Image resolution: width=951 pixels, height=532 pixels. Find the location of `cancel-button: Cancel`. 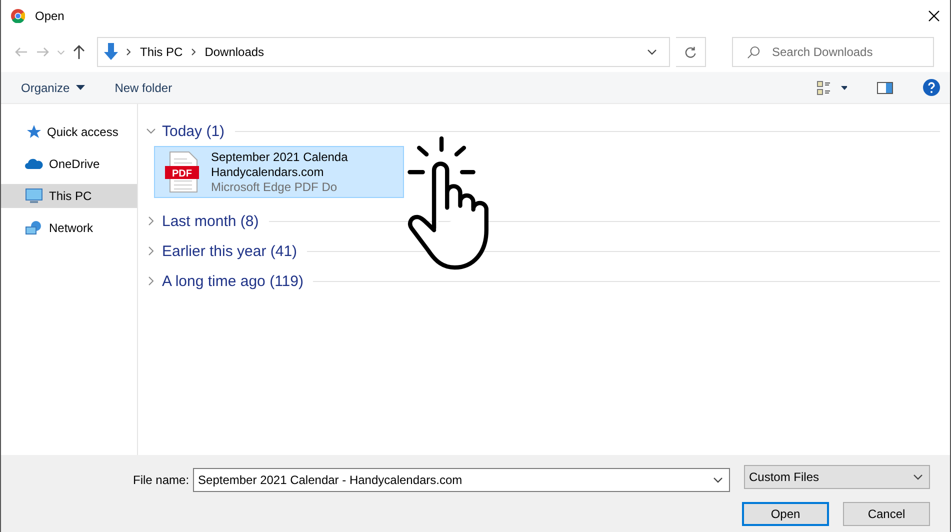

cancel-button: Cancel is located at coordinates (886, 514).